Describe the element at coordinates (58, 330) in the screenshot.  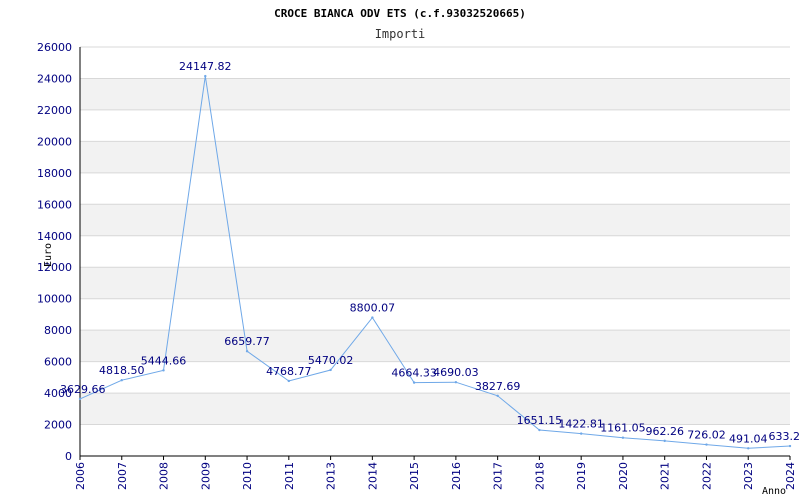
I see `y-tick-label: 8000` at that location.